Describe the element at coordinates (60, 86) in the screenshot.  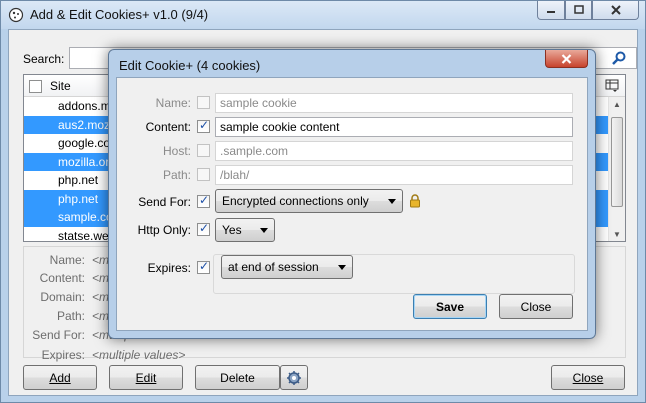
I see `column-header-site: Site` at that location.